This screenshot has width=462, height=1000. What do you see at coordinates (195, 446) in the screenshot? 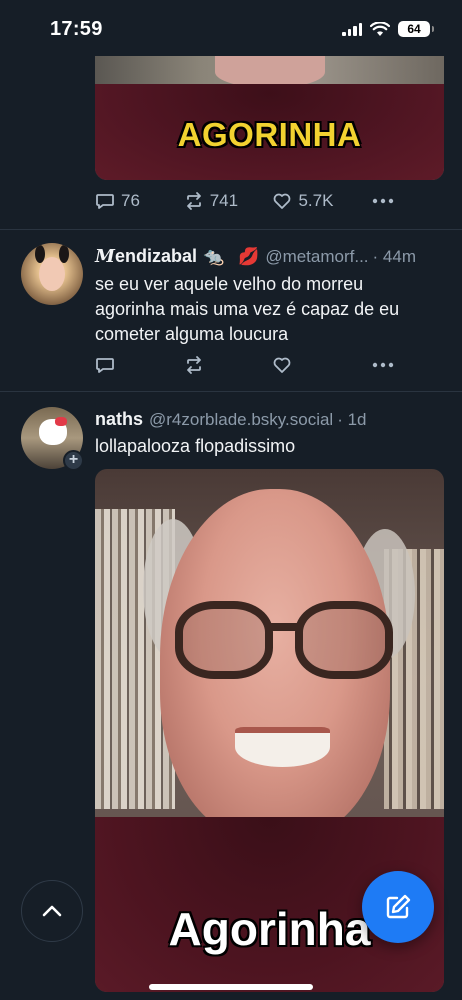
I see `post-text: lollapalooza flopadissimo` at bounding box center [195, 446].